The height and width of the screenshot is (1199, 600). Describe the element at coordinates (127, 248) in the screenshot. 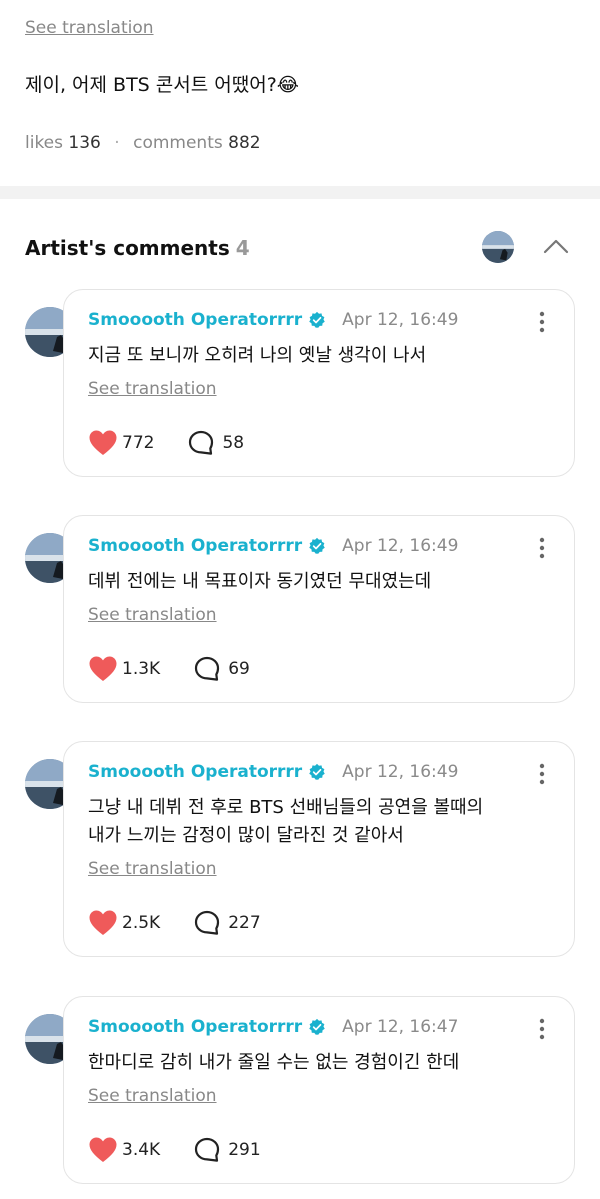

I see `section-title-text: Artist's comments` at that location.